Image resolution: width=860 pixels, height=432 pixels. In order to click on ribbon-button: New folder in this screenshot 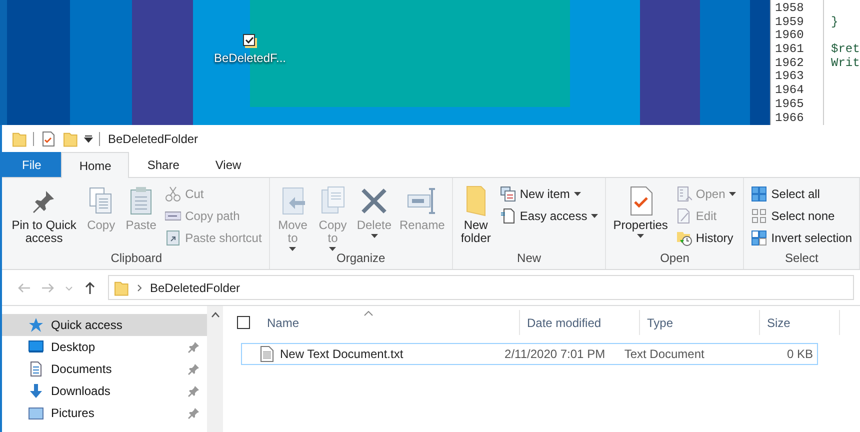, I will do `click(475, 216)`.